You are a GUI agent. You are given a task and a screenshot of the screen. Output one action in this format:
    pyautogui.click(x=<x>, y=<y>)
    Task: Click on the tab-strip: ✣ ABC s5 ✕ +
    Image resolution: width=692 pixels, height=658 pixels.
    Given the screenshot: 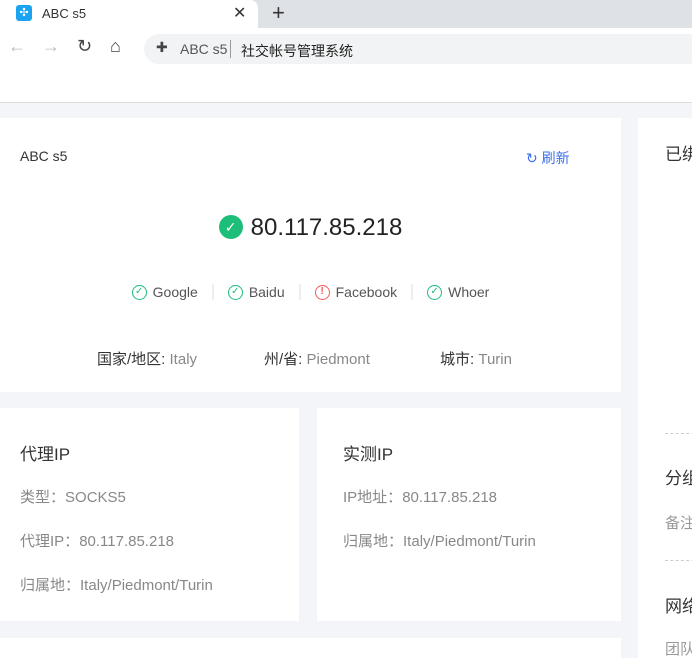 What is the action you would take?
    pyautogui.click(x=346, y=14)
    